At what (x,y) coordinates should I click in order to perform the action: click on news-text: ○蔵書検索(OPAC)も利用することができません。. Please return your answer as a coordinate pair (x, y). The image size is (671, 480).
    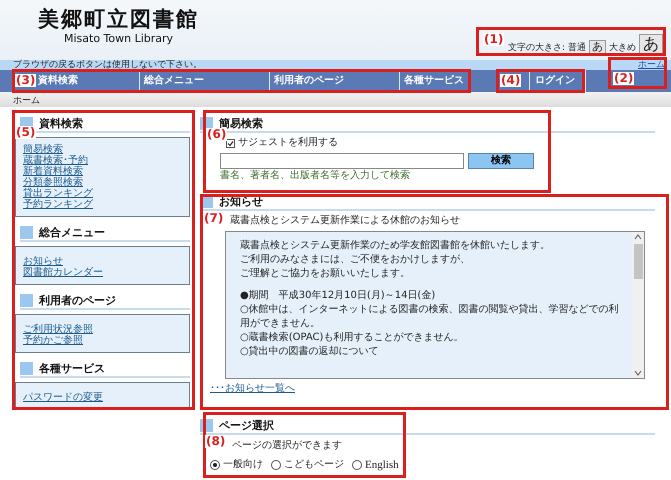
    Looking at the image, I should click on (352, 338).